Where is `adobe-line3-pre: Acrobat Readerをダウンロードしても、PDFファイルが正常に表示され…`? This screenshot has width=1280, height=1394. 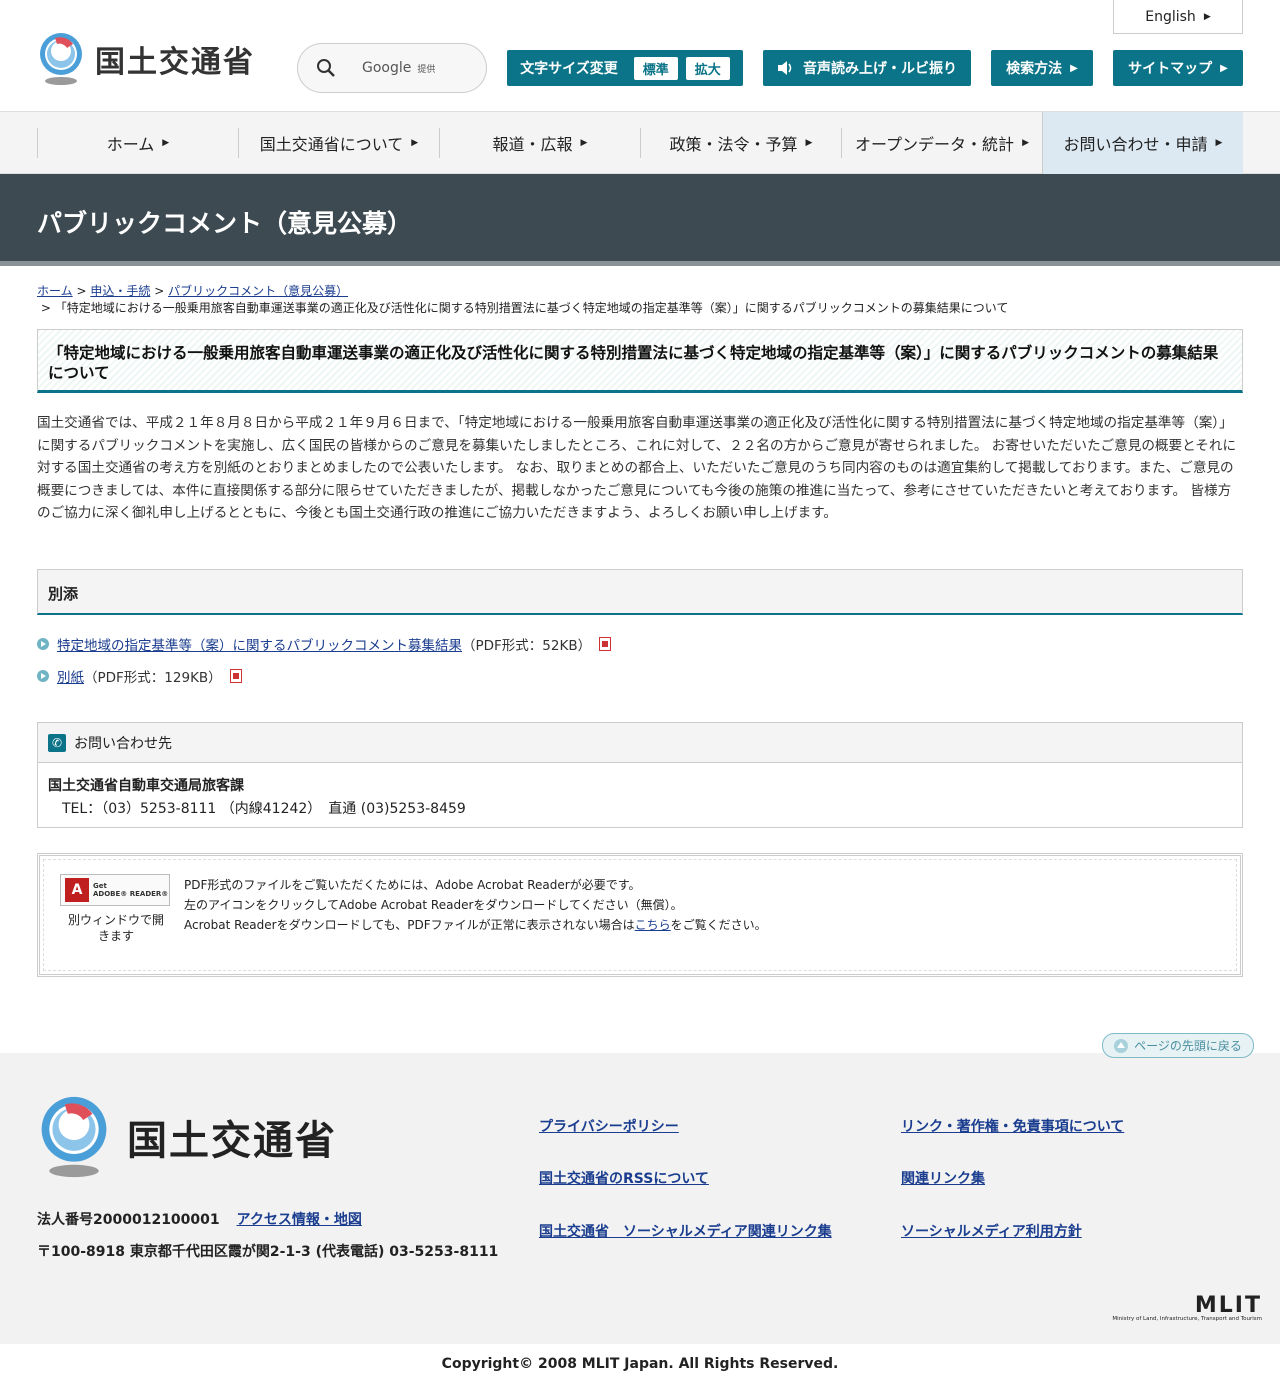 adobe-line3-pre: Acrobat Readerをダウンロードしても、PDFファイルが正常に表示され… is located at coordinates (409, 925).